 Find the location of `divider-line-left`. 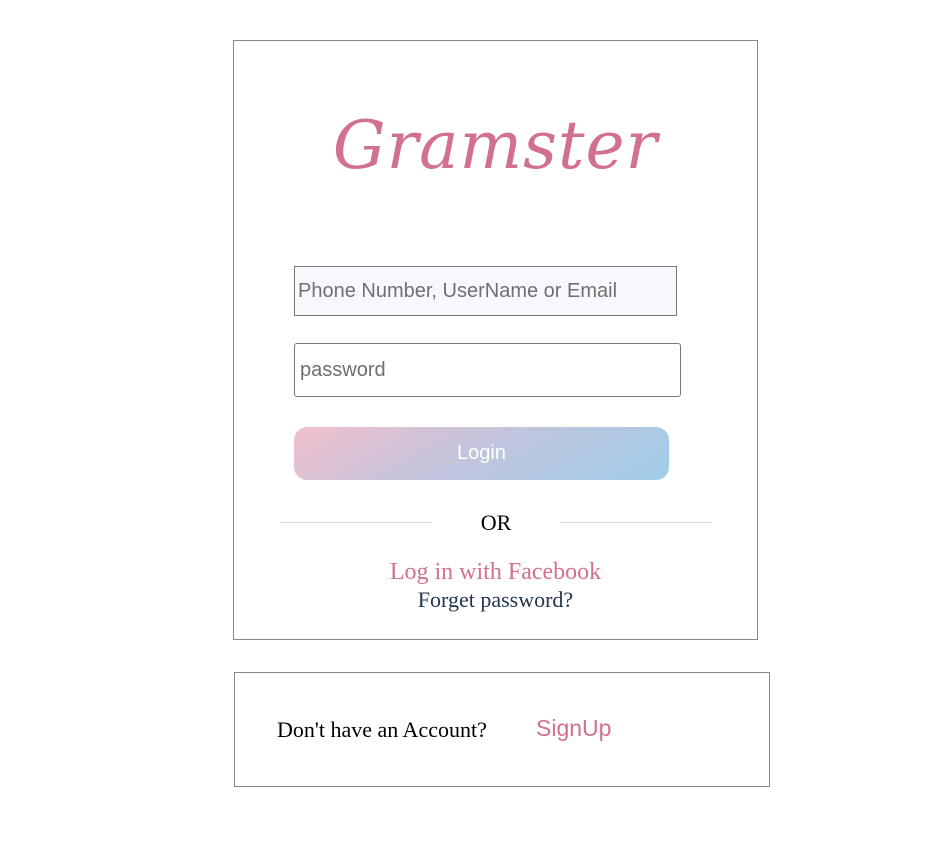

divider-line-left is located at coordinates (356, 522).